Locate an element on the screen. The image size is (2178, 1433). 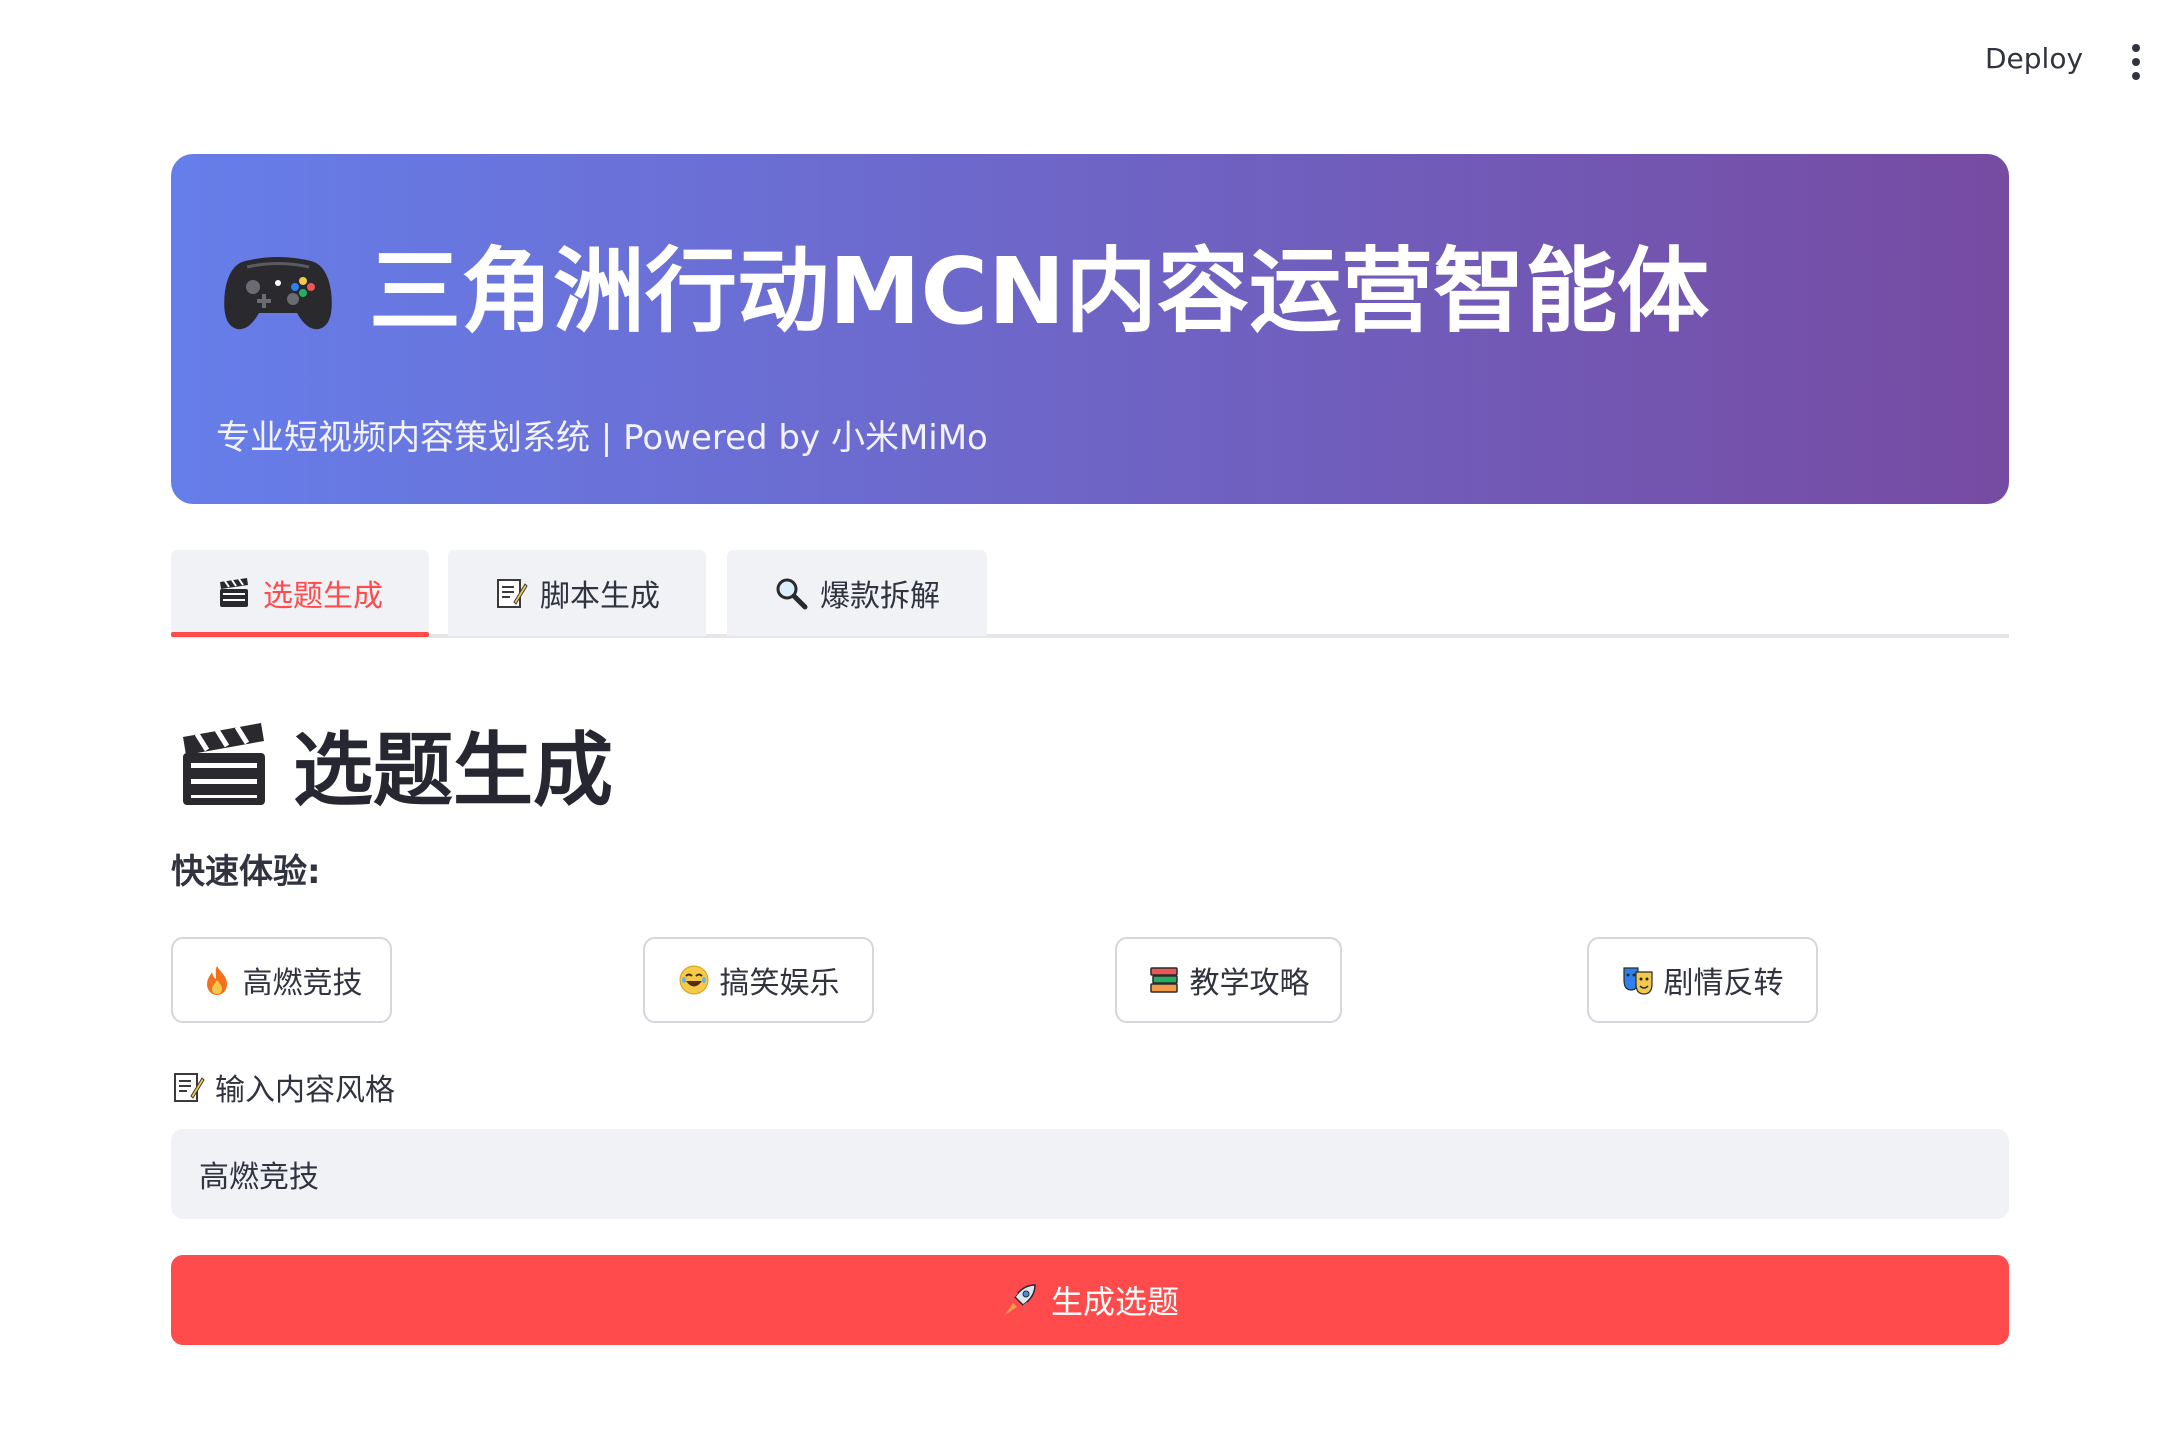
quick-button-label: 搞笑娱乐 is located at coordinates (779, 983).